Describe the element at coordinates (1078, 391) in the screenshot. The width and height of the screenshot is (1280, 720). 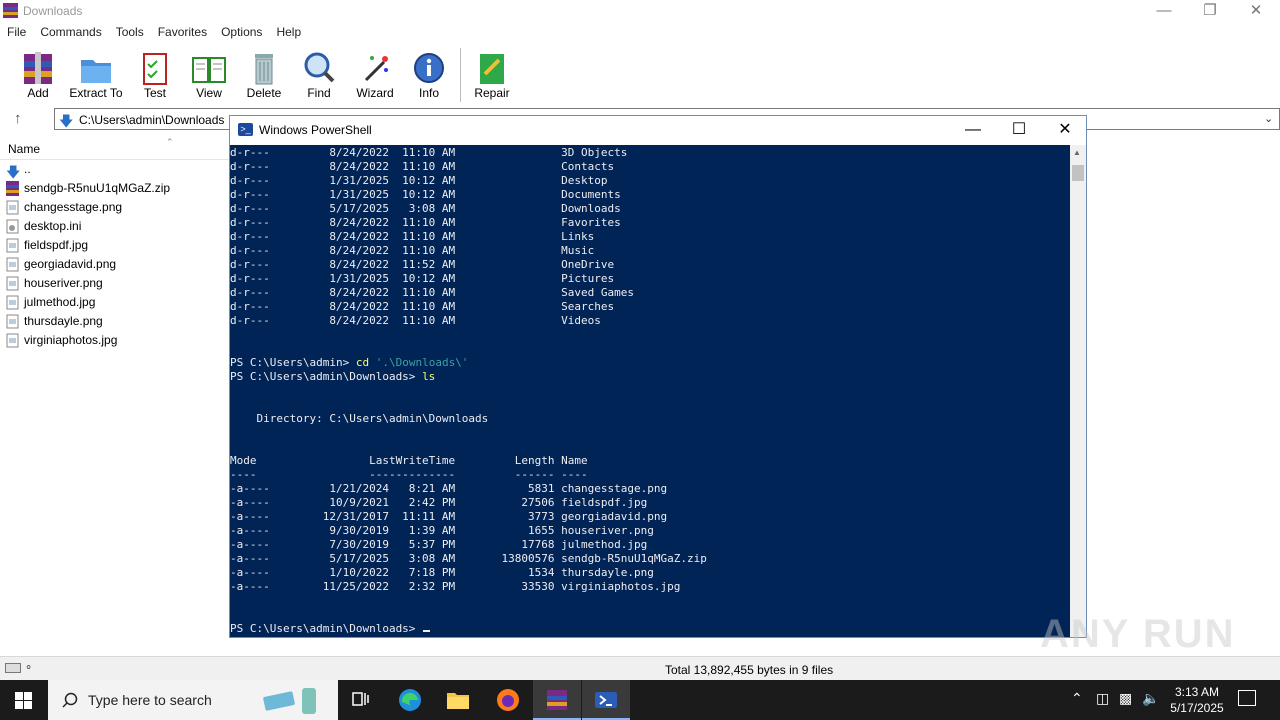
I see `scrollbar: ▲` at that location.